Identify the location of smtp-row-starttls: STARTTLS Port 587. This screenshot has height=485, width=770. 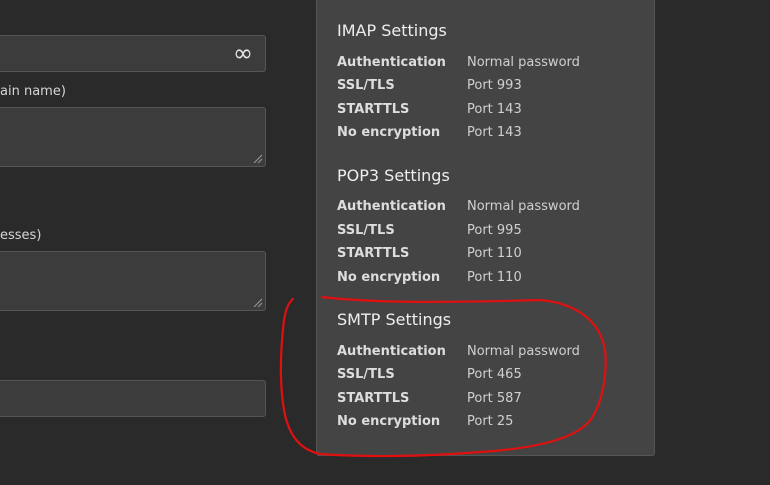
(487, 400).